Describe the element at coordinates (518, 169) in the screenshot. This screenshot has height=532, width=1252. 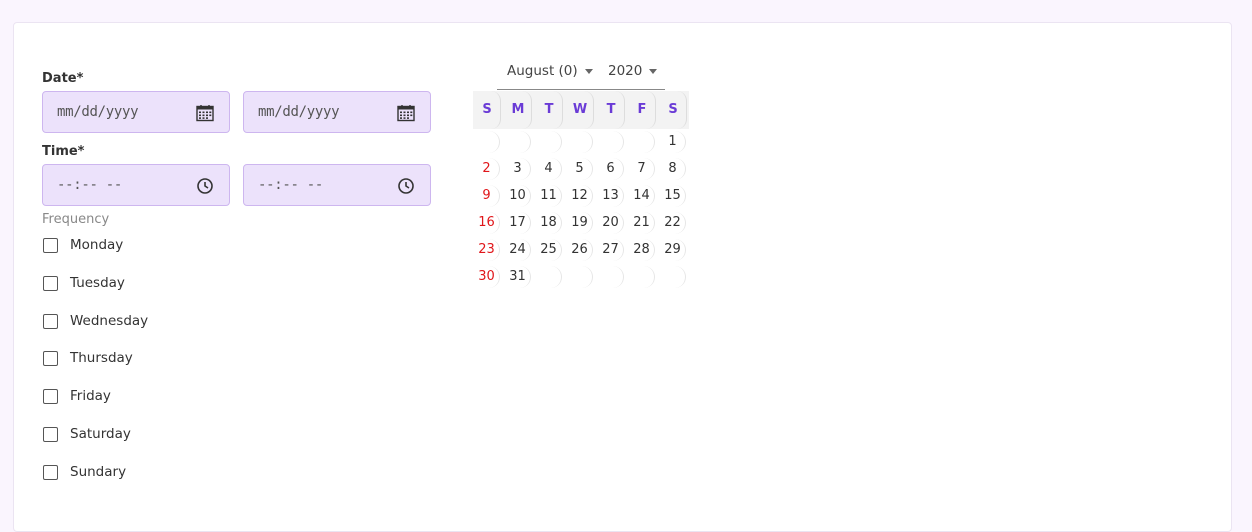
I see `calendar-day: 3` at that location.